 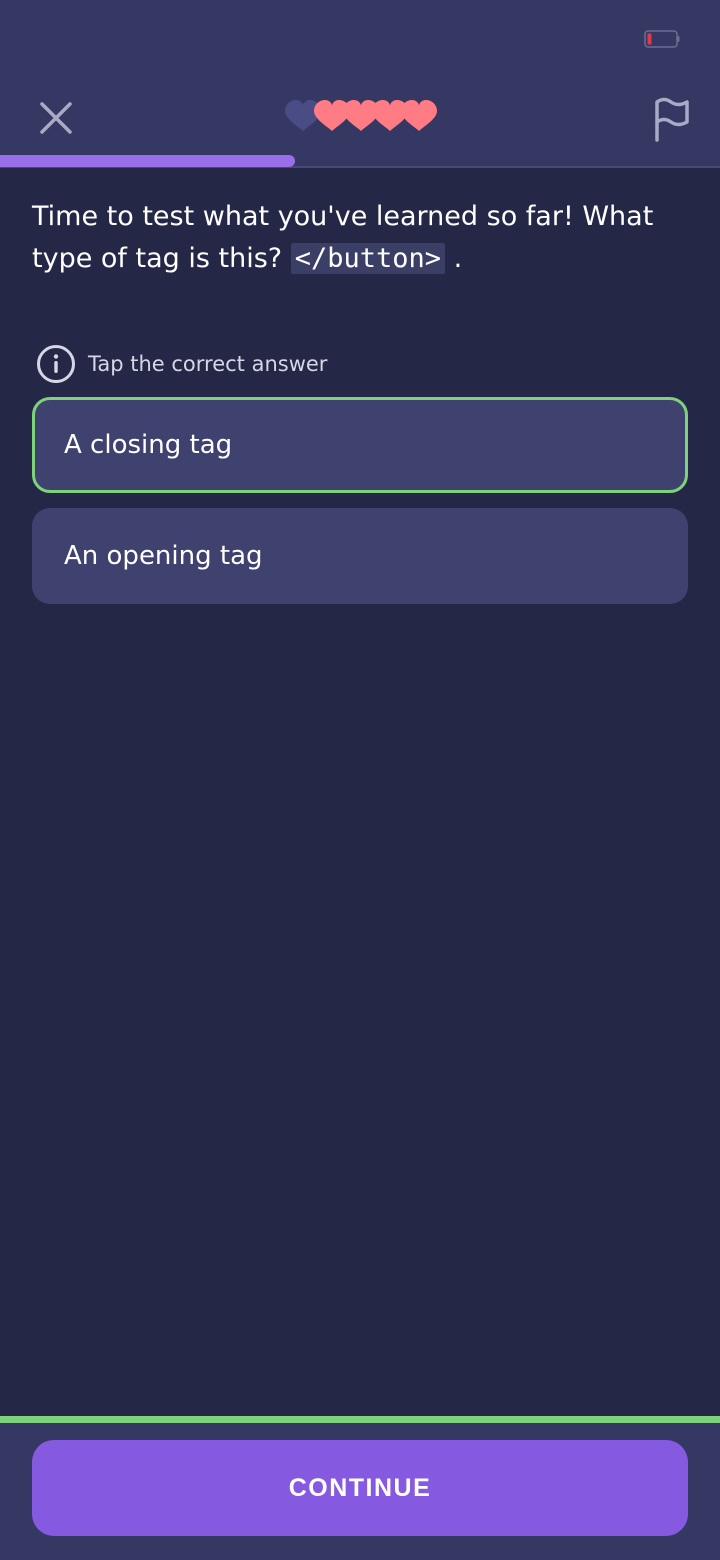 What do you see at coordinates (56, 118) in the screenshot?
I see `close-icon` at bounding box center [56, 118].